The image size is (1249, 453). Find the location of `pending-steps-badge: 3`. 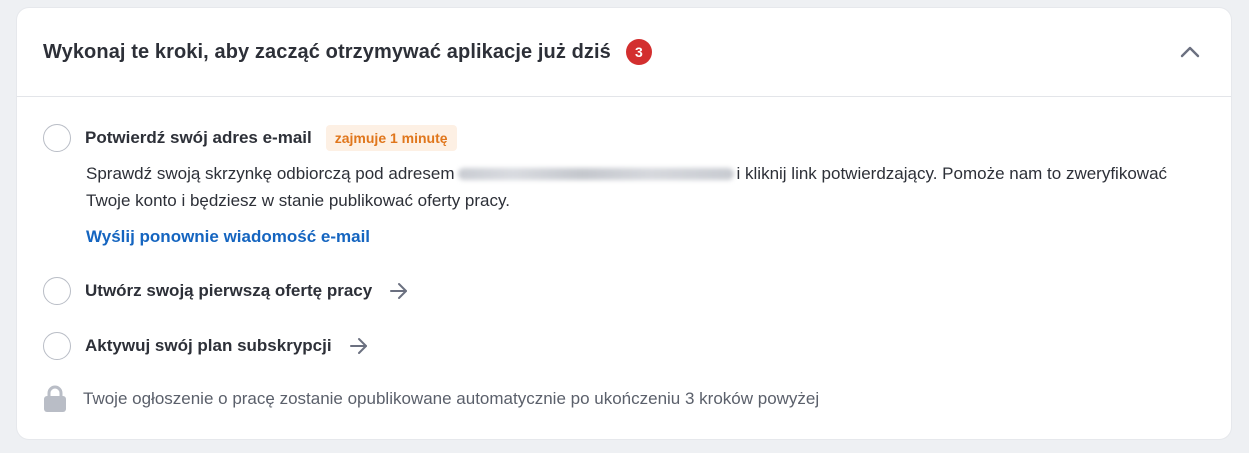

pending-steps-badge: 3 is located at coordinates (638, 52).